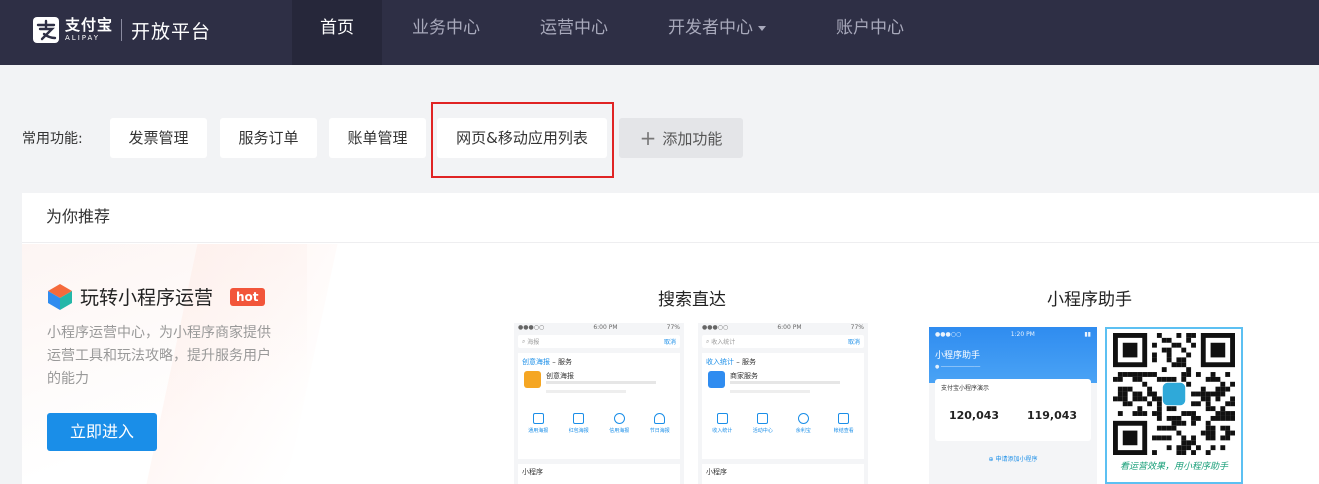  I want to click on add-function-button: + 添加功能, so click(681, 138).